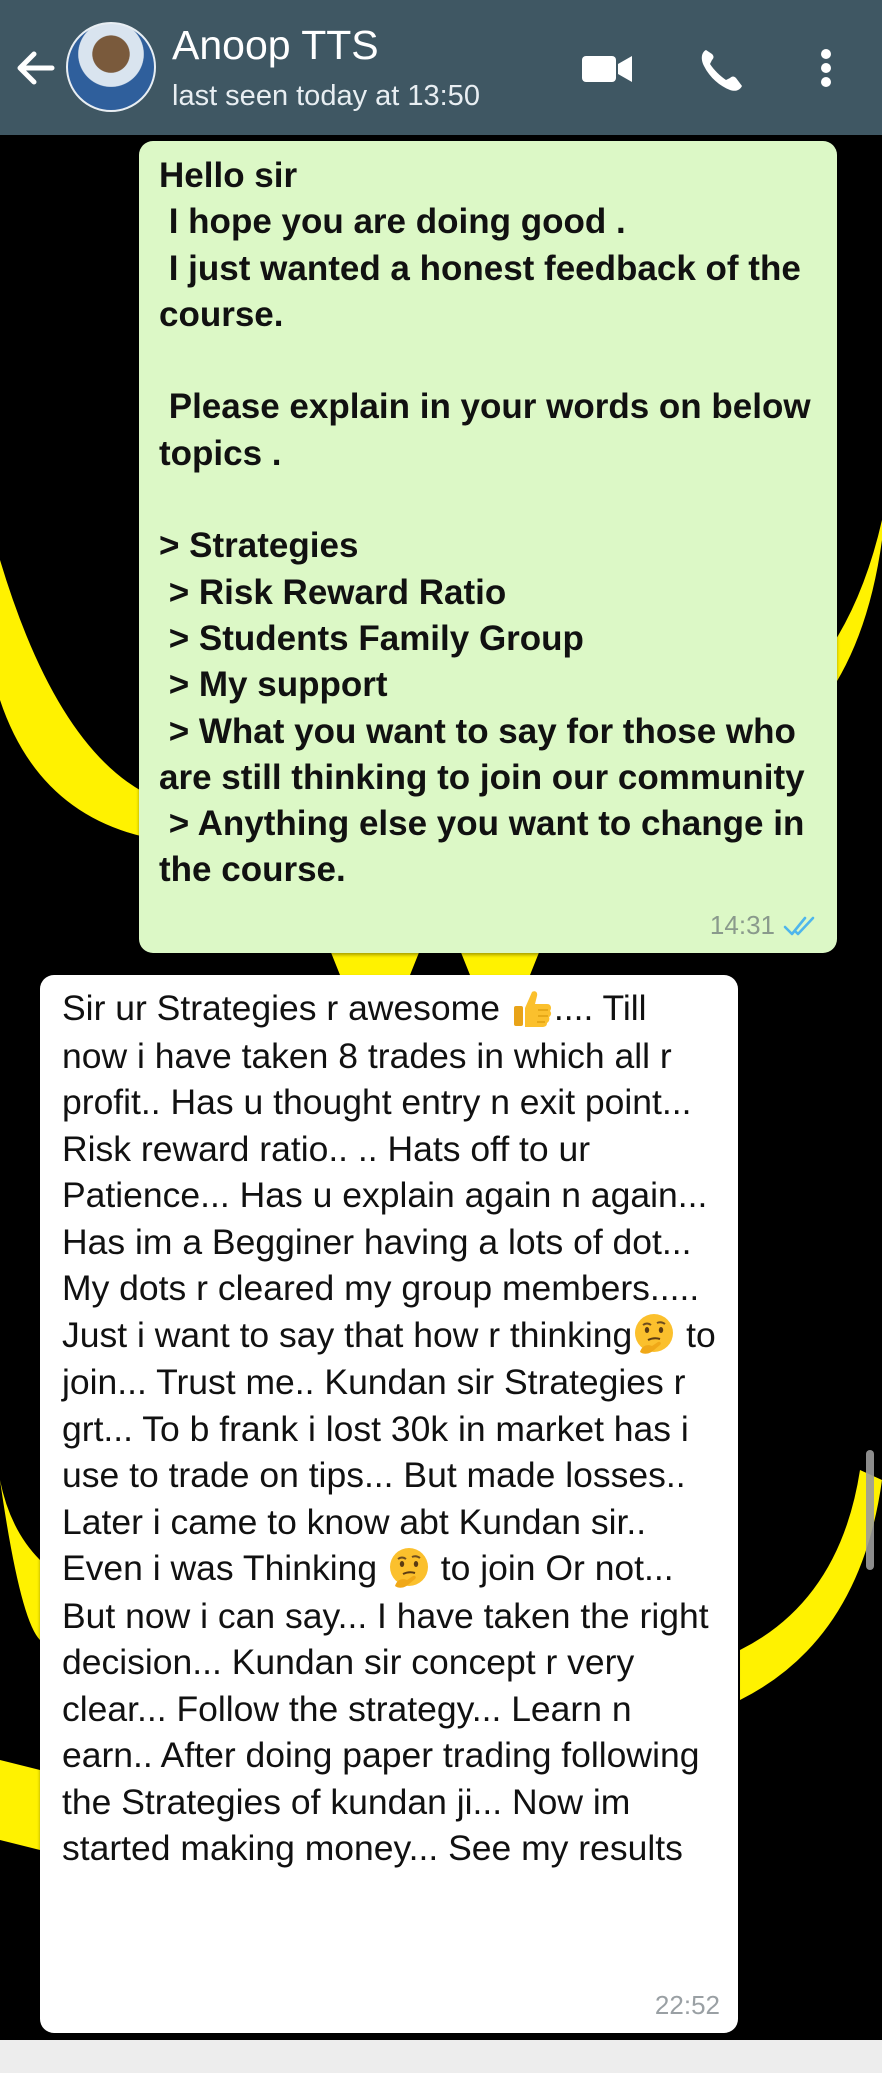 Image resolution: width=882 pixels, height=2073 pixels. I want to click on message-time: 22:52, so click(687, 2005).